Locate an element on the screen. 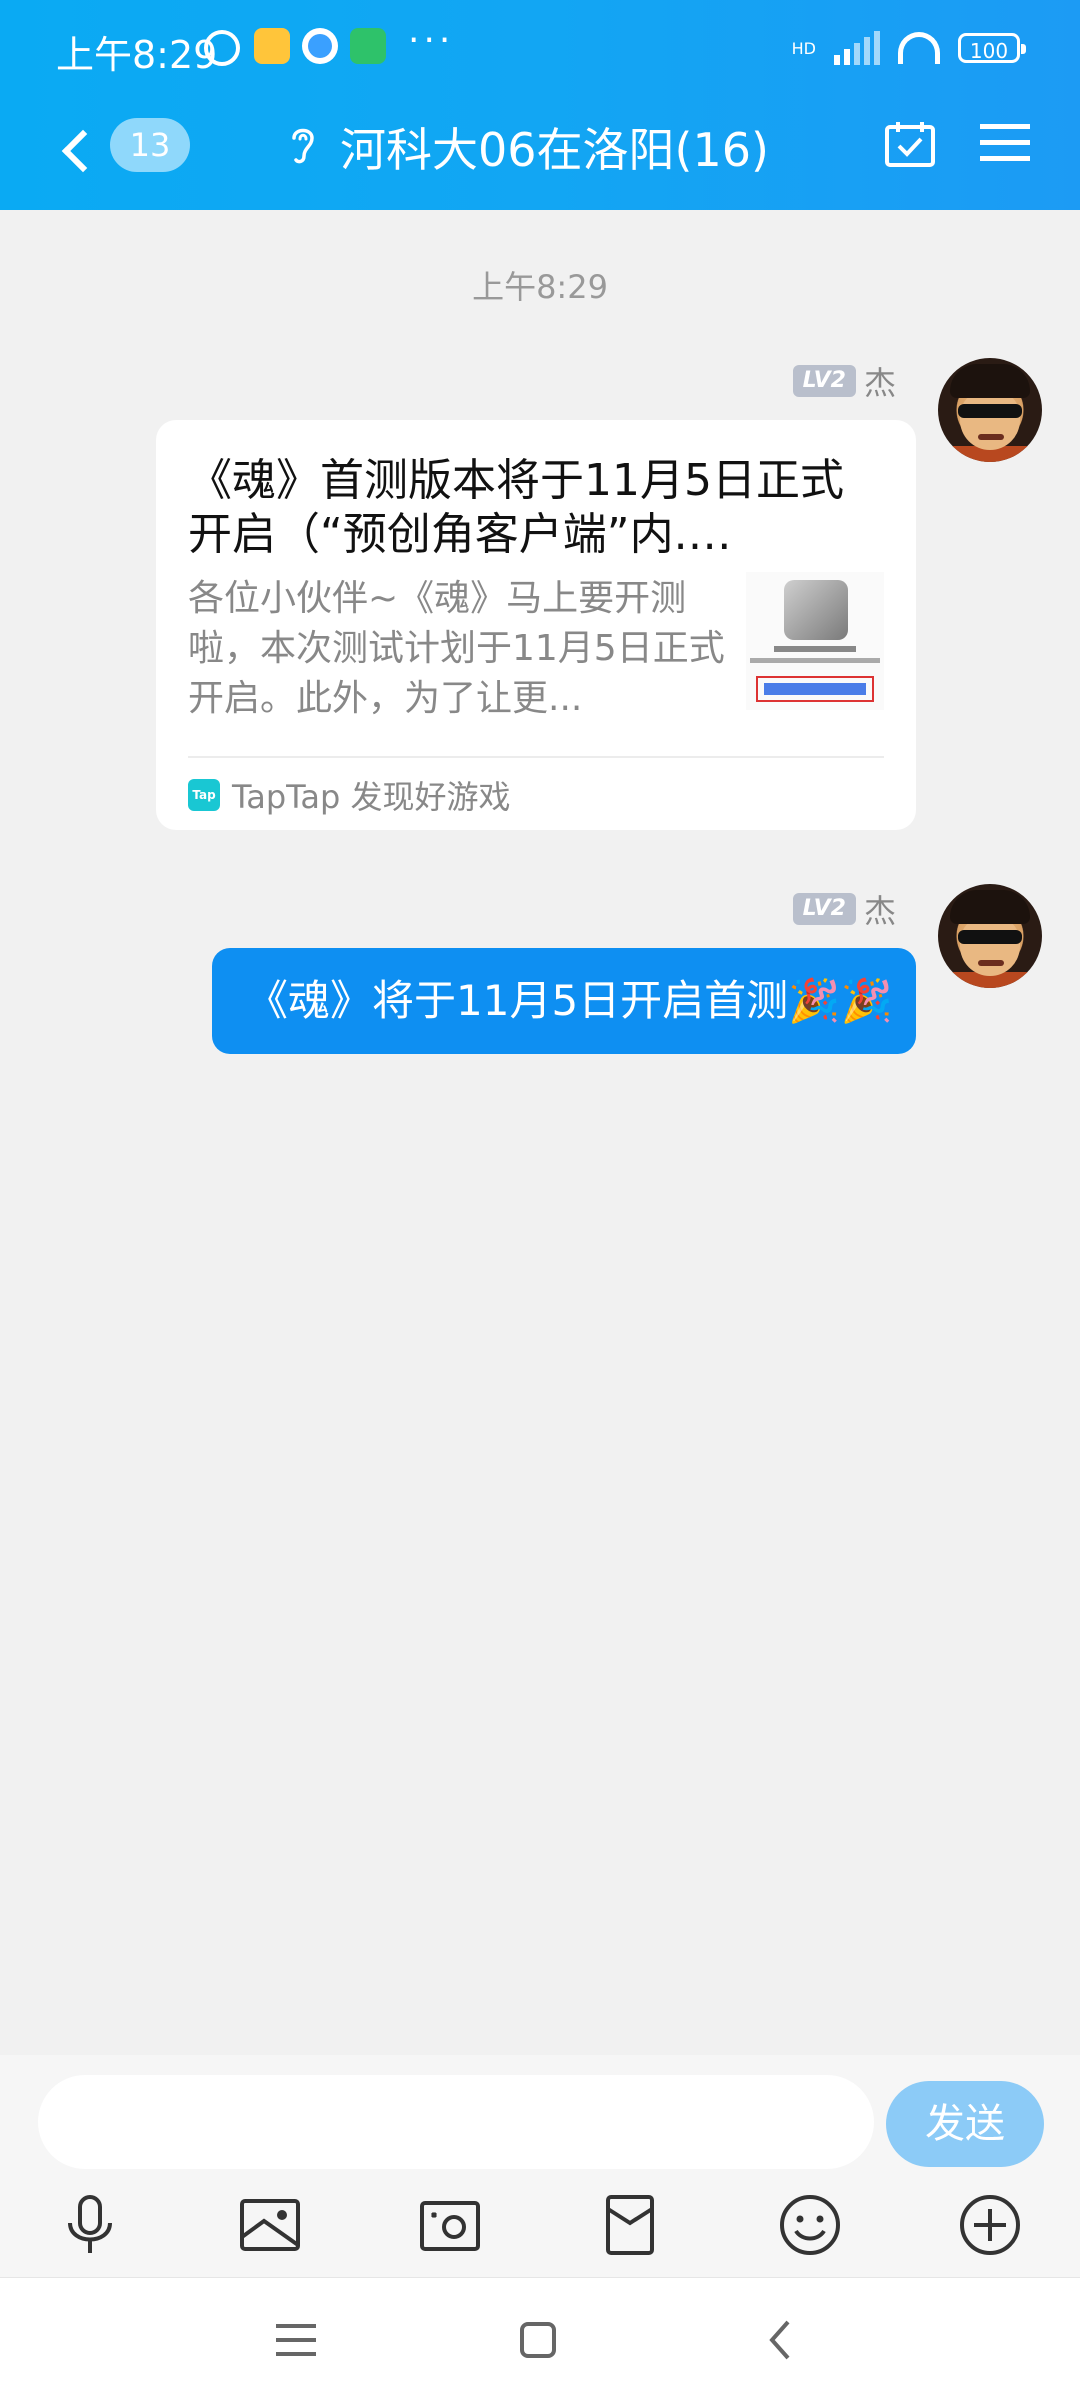 The height and width of the screenshot is (2401, 1080). plus-icon is located at coordinates (990, 2225).